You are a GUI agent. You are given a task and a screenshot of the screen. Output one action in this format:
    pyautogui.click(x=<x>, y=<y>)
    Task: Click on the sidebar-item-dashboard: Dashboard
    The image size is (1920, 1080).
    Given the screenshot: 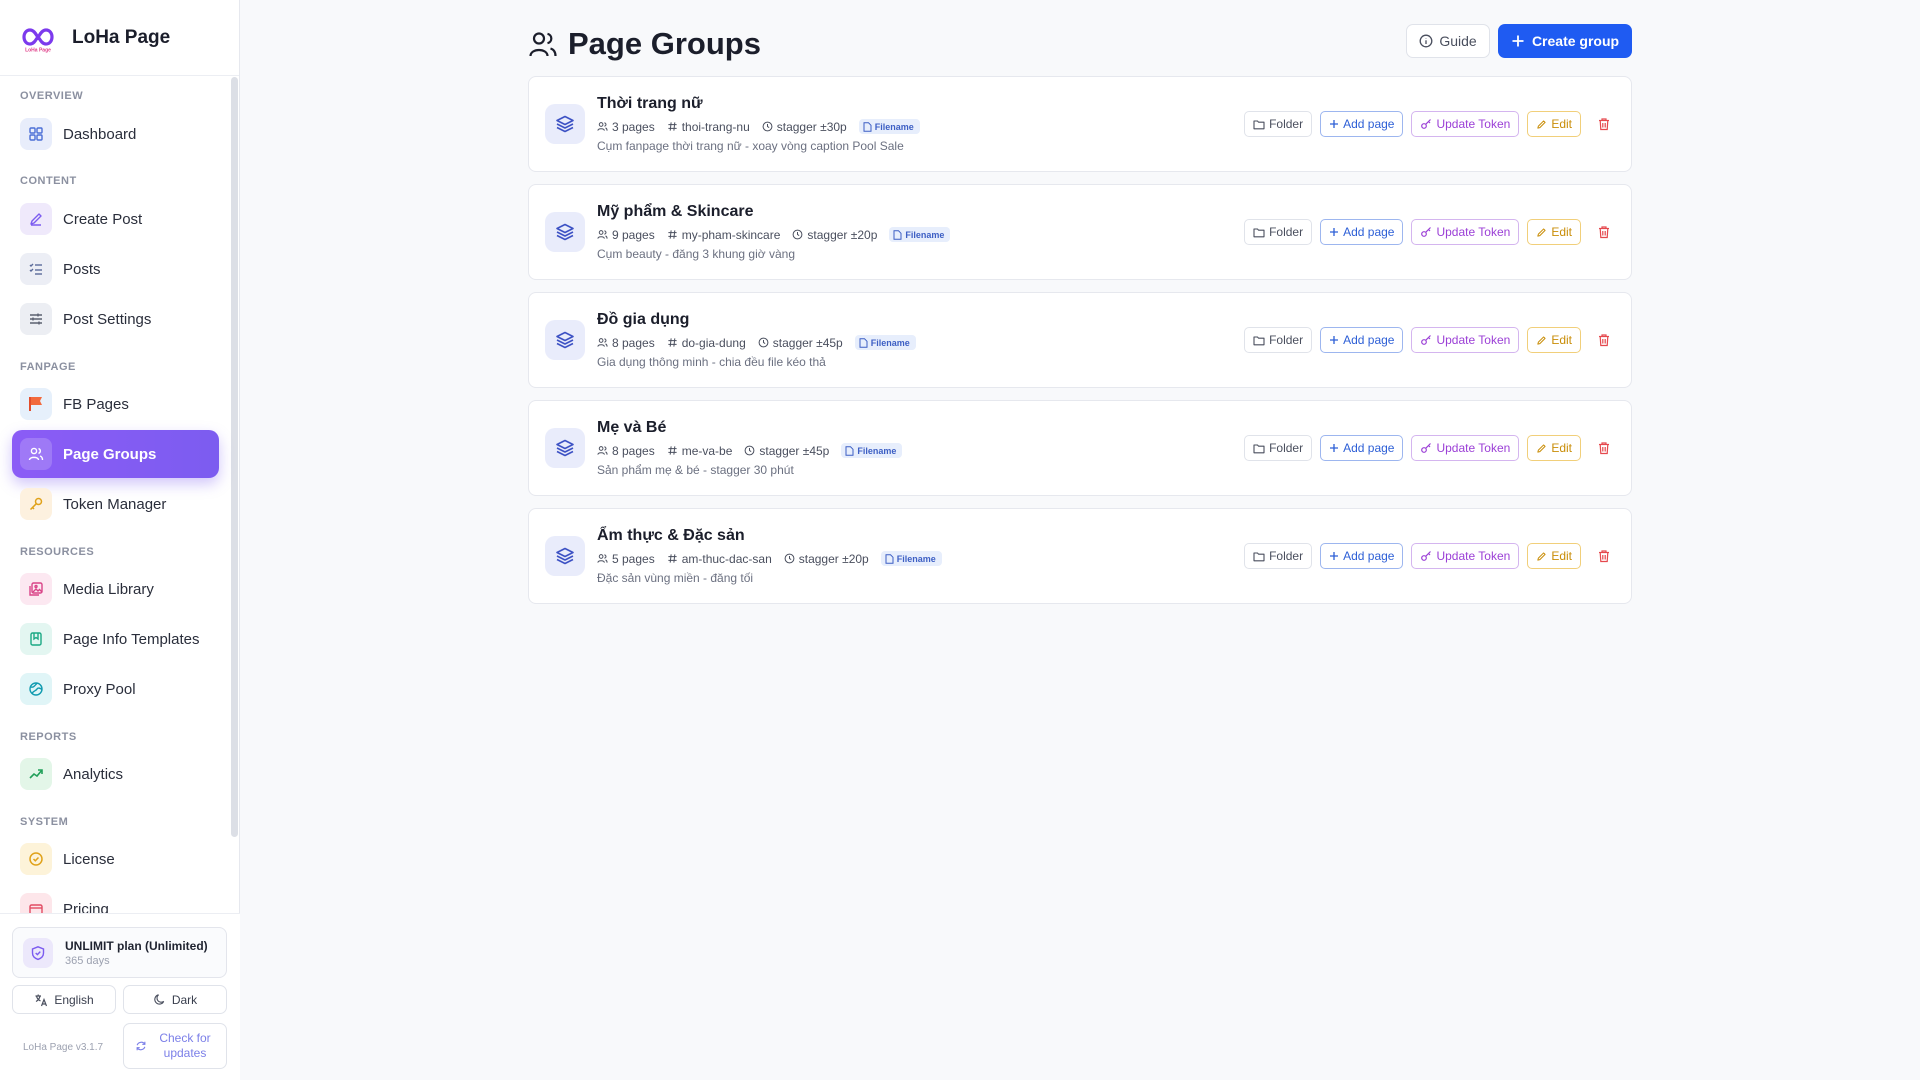 What is the action you would take?
    pyautogui.click(x=115, y=134)
    